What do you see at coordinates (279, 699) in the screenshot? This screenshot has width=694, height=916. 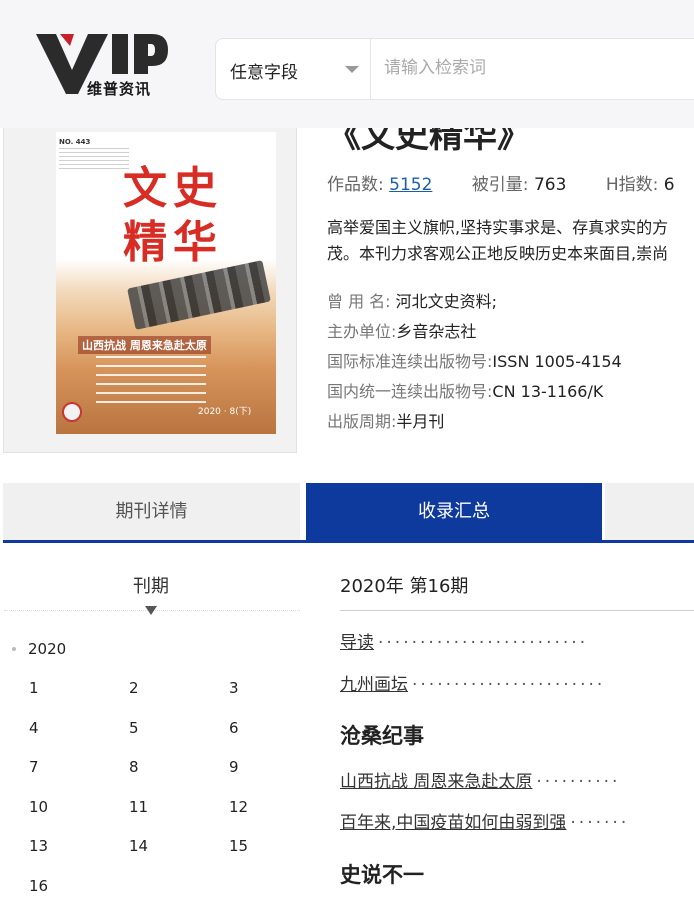 I see `issue-number-3: 3` at bounding box center [279, 699].